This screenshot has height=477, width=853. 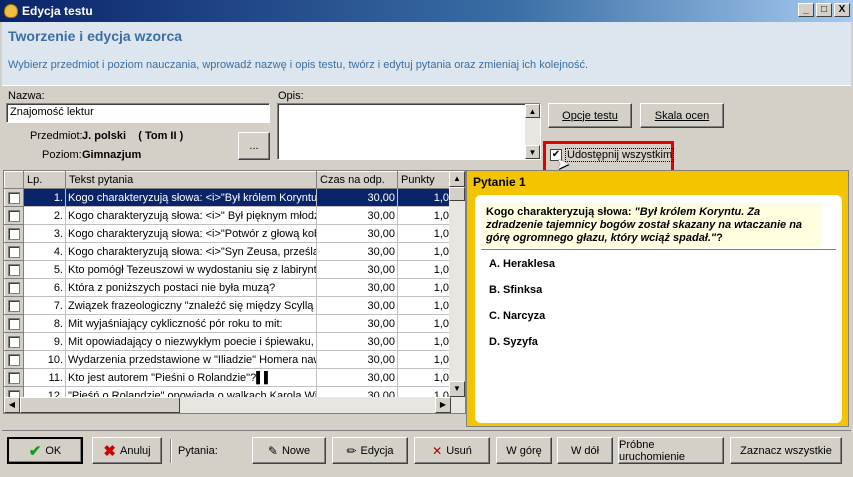 I want to click on row-number: 1., so click(x=44, y=197).